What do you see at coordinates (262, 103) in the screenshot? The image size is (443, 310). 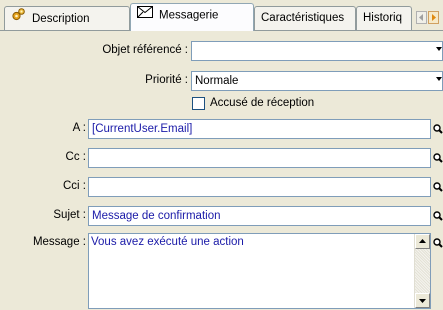 I see `accuse-label: Accusé de réception` at bounding box center [262, 103].